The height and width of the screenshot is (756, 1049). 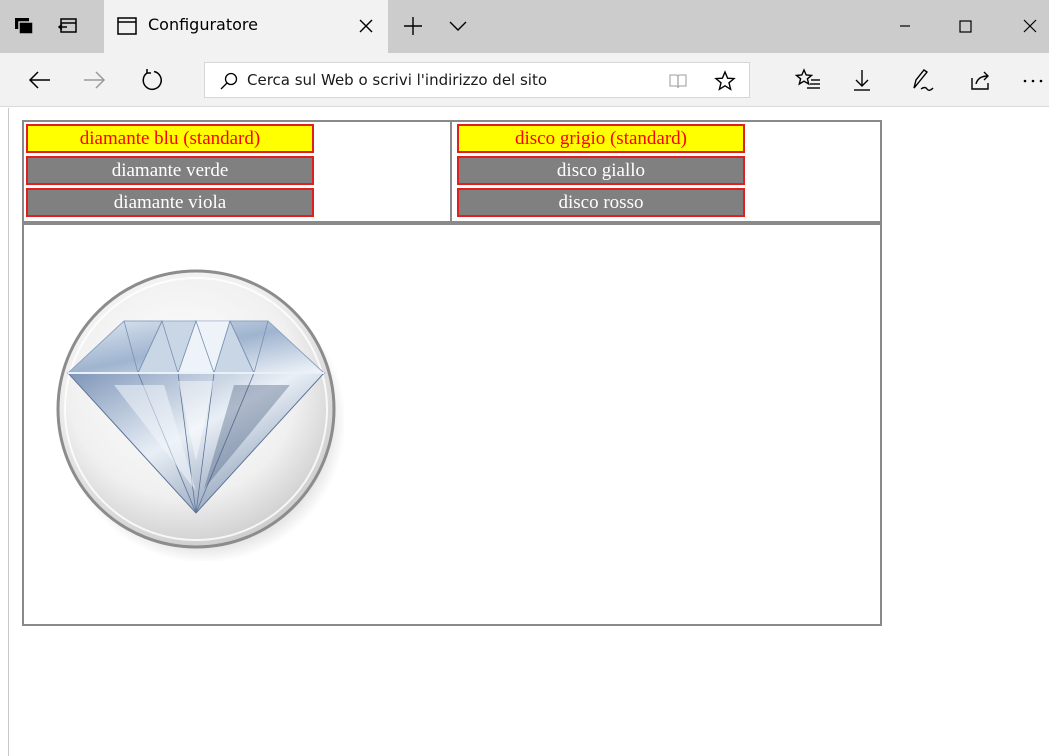 I want to click on diamond-preview-image, so click(x=200, y=412).